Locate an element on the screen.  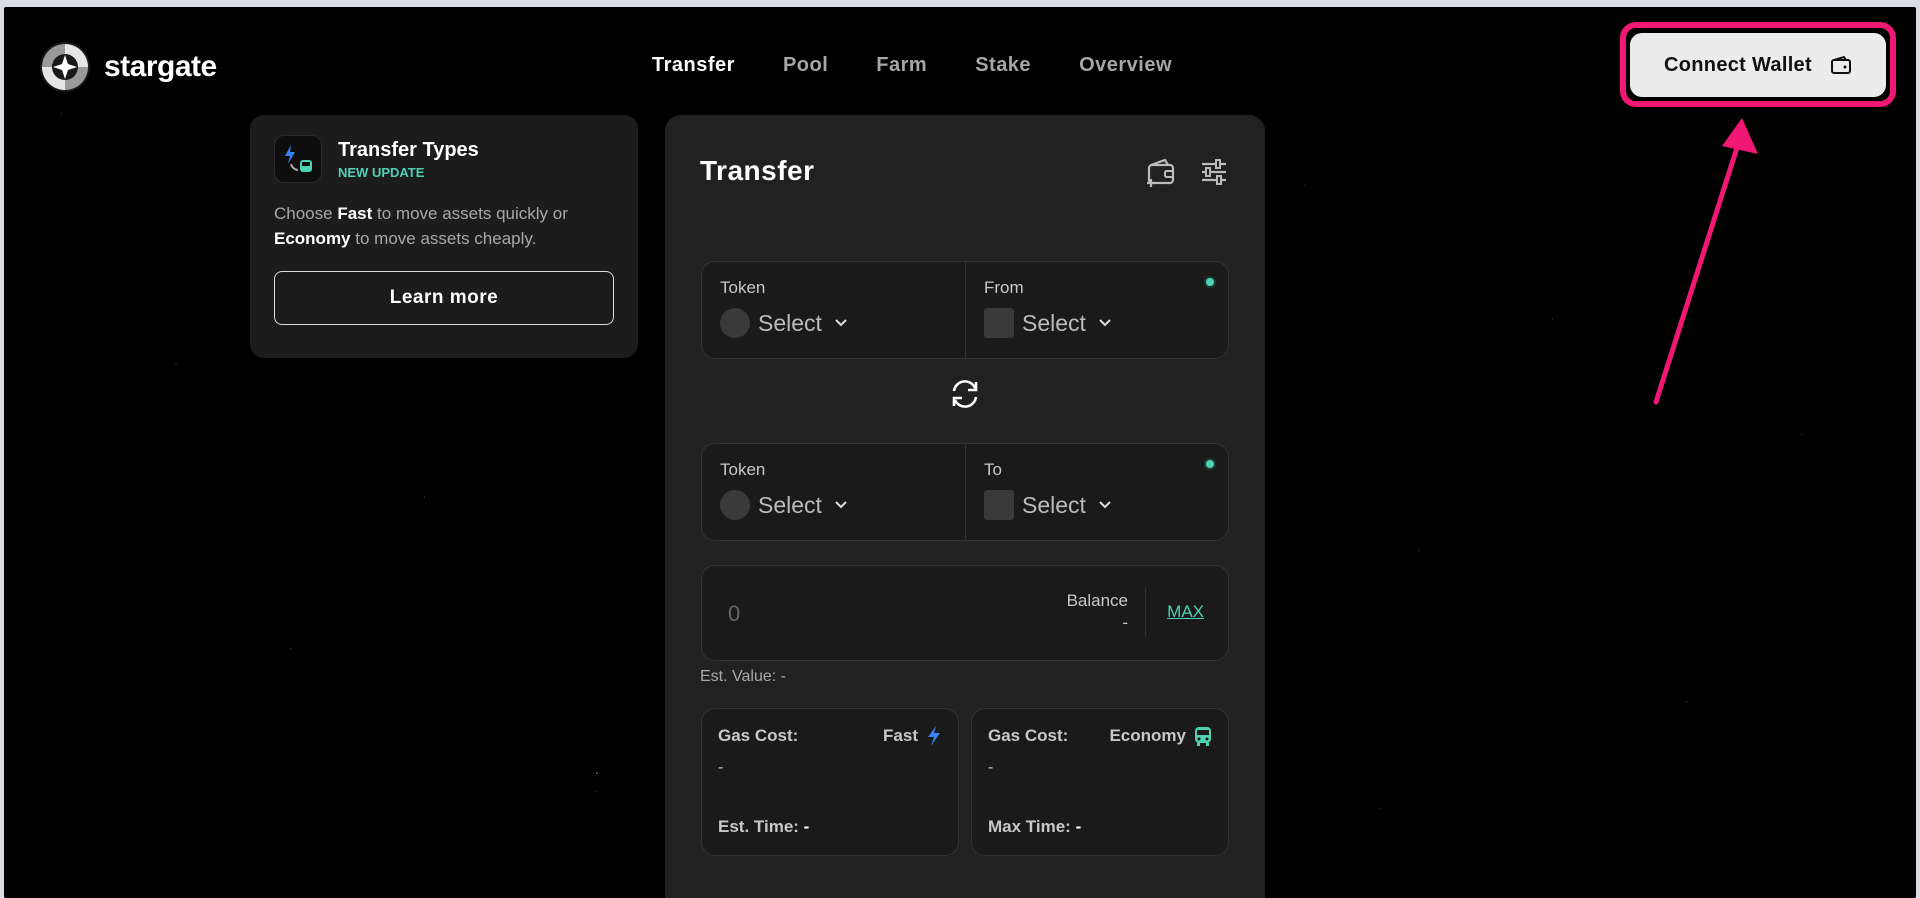
transfer-title: Transfer is located at coordinates (757, 170).